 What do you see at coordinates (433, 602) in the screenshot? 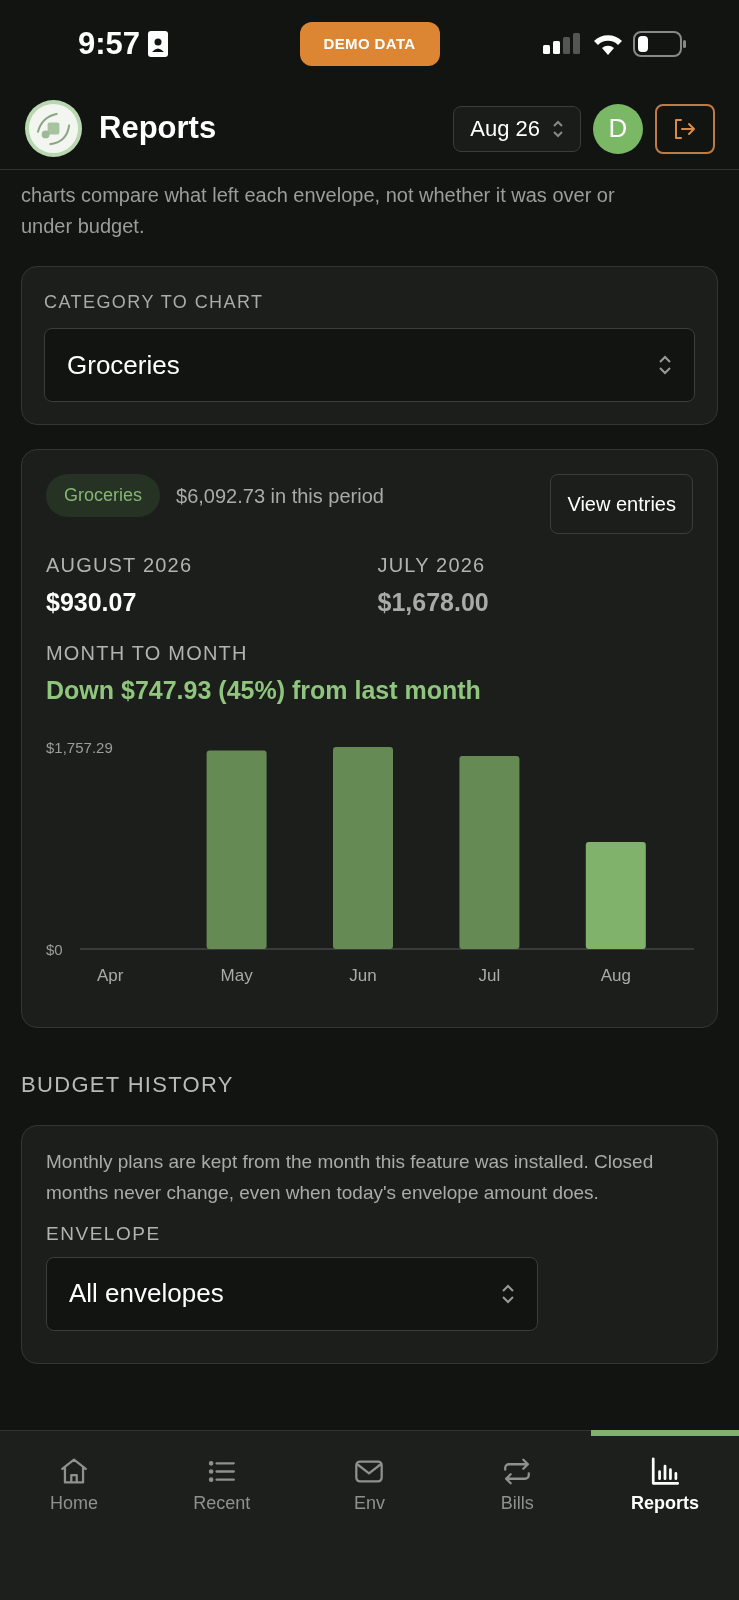
I see `month-amount: $1,678.00` at bounding box center [433, 602].